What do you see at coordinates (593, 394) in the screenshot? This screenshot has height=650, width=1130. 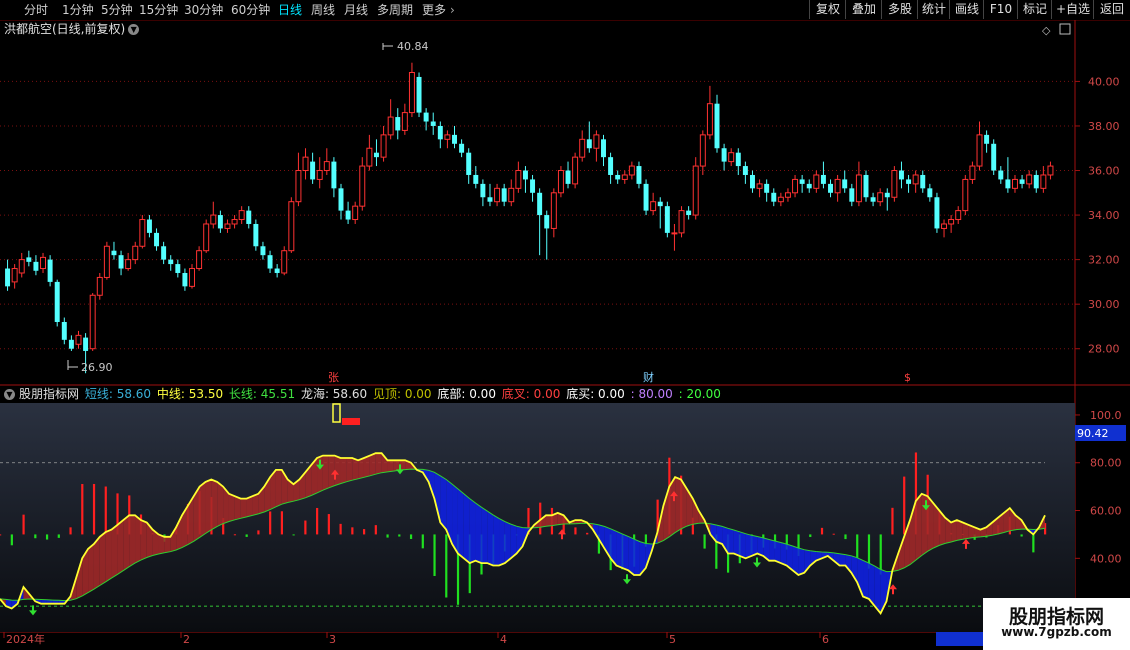 I see `legend-item: 底买: 0.00` at bounding box center [593, 394].